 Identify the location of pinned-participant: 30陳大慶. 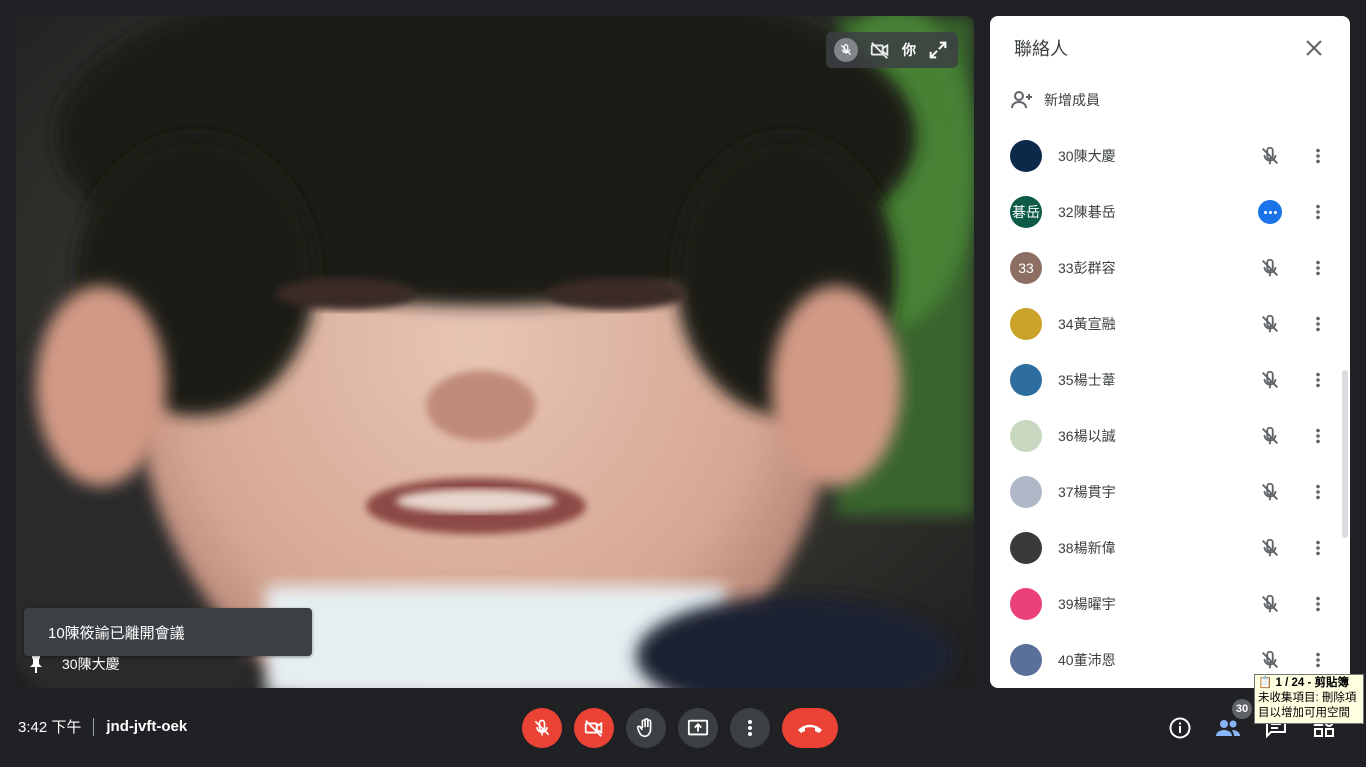
(74, 664).